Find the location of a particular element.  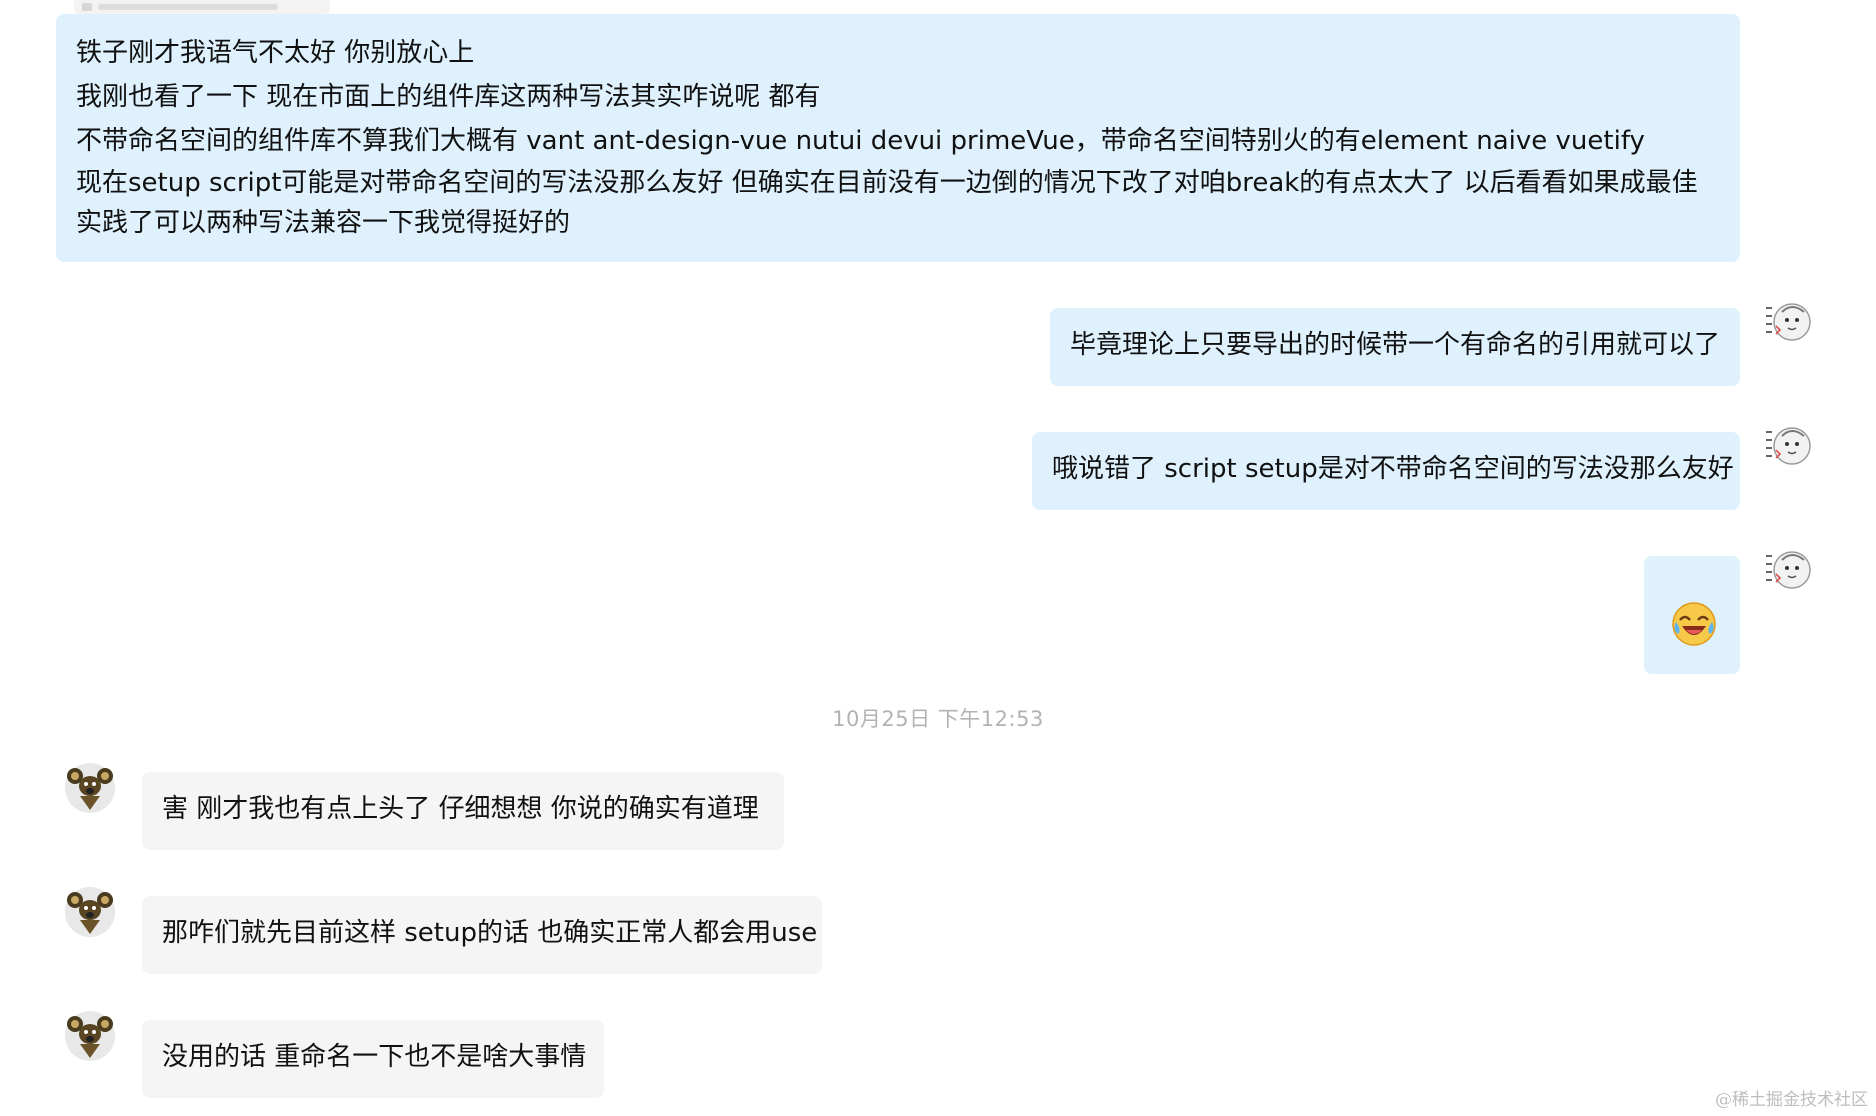

message-bubble-other: 没用的话 重命名一下也不是啥大事情 is located at coordinates (373, 1059).